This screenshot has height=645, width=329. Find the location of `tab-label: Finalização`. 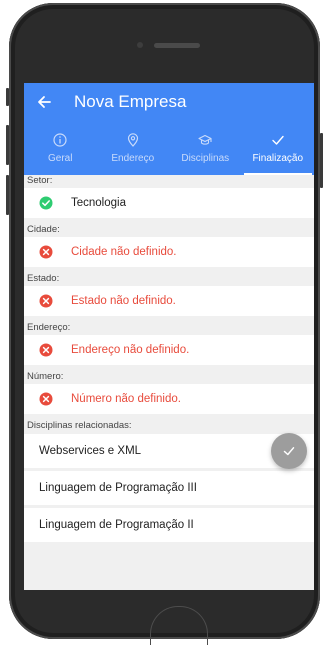

tab-label: Finalização is located at coordinates (278, 158).